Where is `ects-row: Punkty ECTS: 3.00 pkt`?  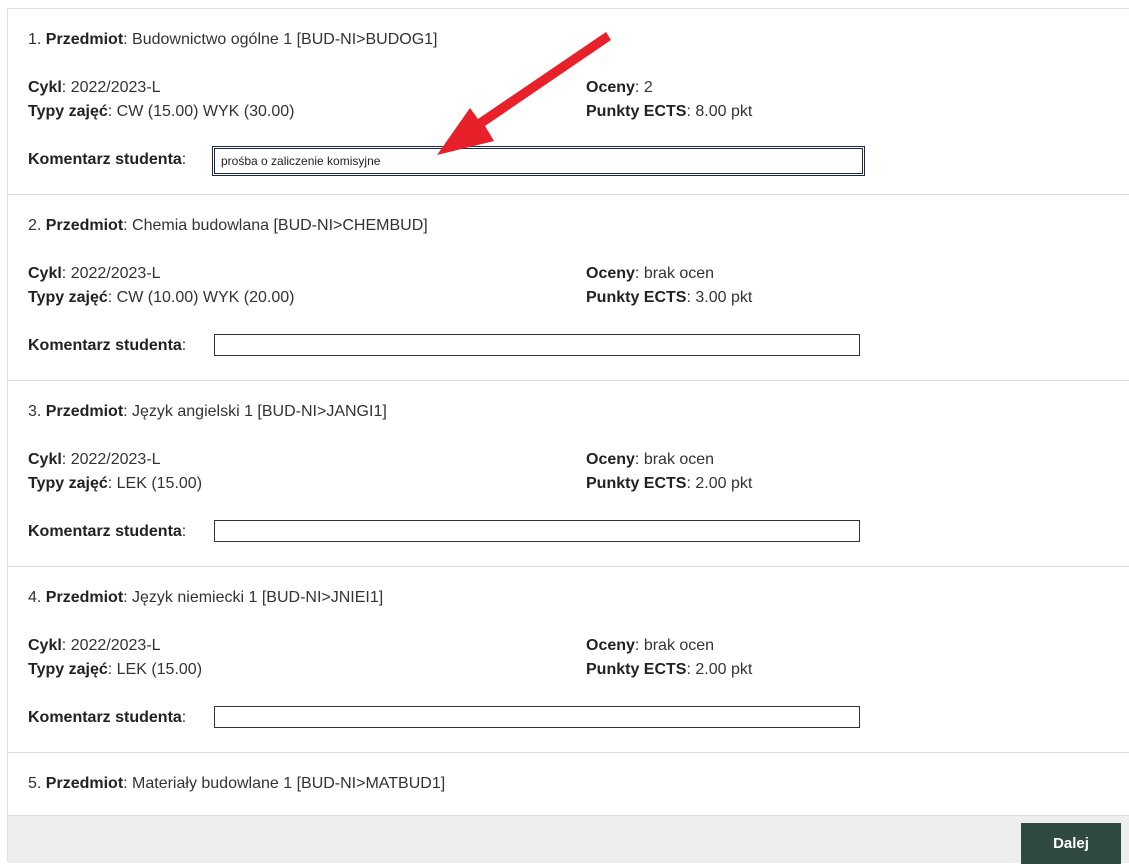 ects-row: Punkty ECTS: 3.00 pkt is located at coordinates (669, 297).